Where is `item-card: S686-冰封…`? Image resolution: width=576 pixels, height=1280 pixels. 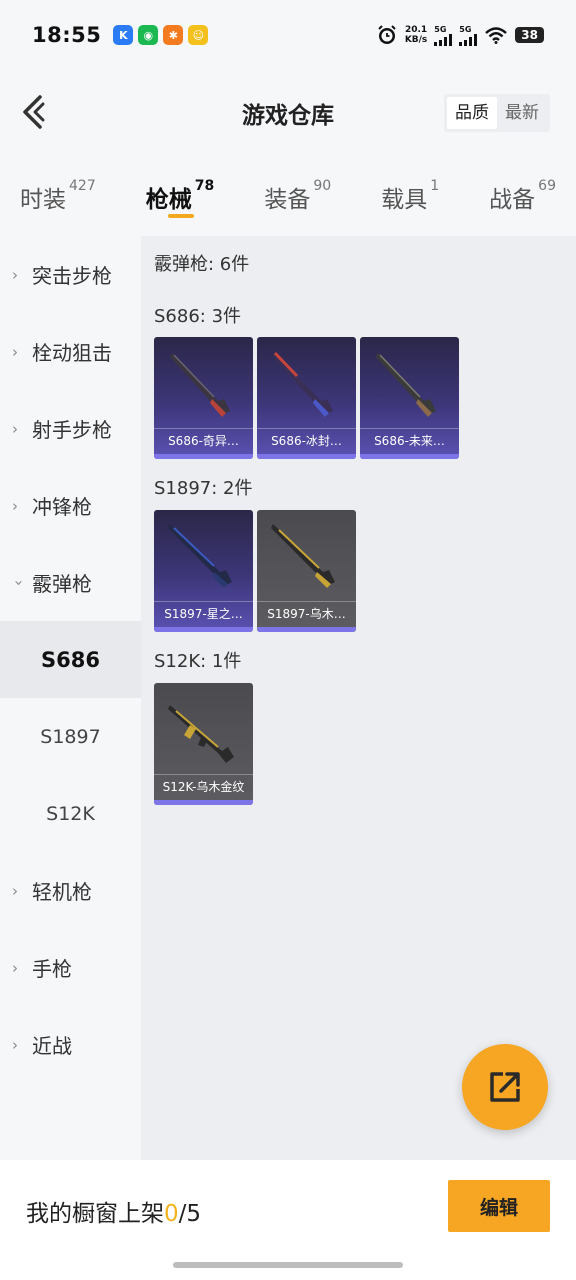 item-card: S686-冰封… is located at coordinates (306, 398).